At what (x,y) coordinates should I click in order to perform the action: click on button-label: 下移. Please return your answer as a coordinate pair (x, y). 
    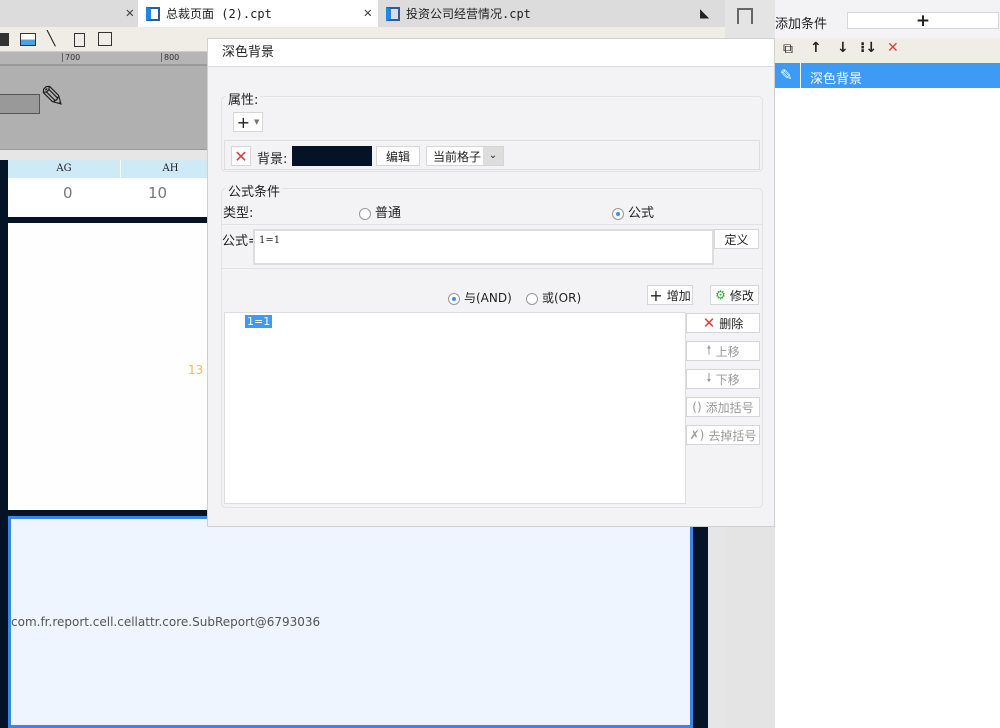
    Looking at the image, I should click on (727, 379).